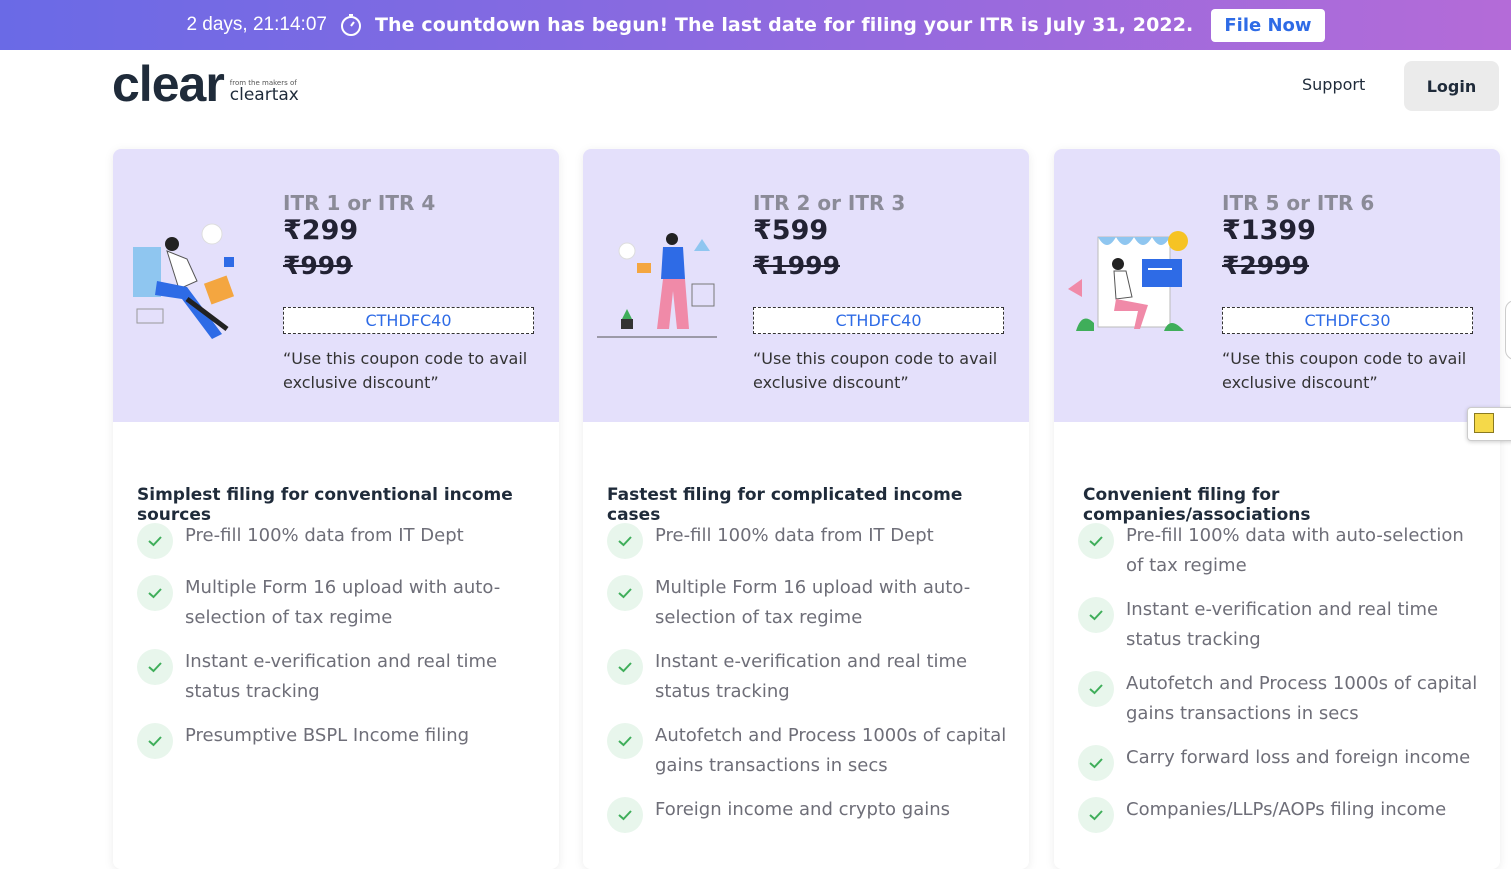  I want to click on file-now-button: File Now, so click(1268, 25).